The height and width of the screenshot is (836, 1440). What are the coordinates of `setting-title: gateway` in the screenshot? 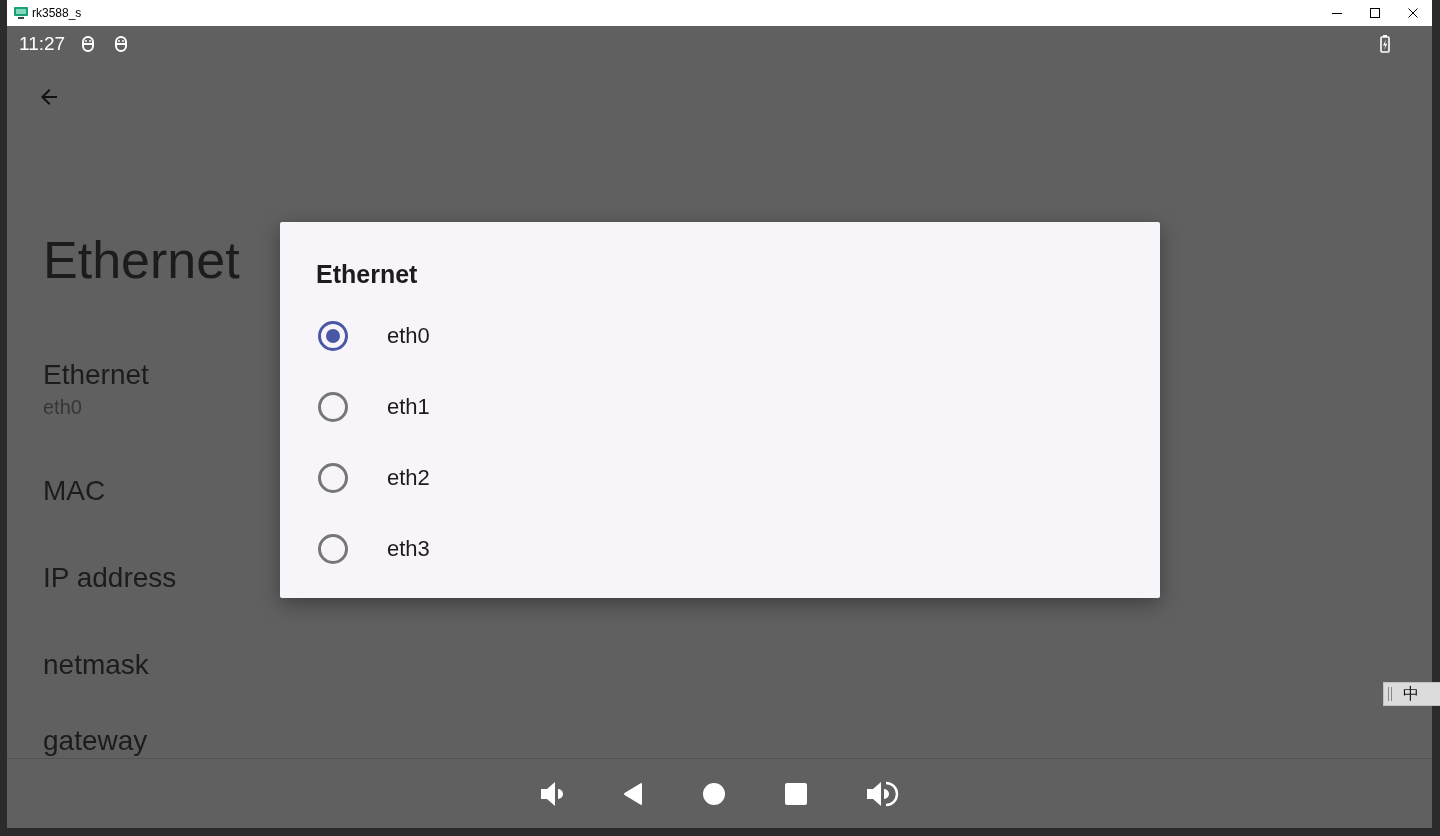 It's located at (95, 741).